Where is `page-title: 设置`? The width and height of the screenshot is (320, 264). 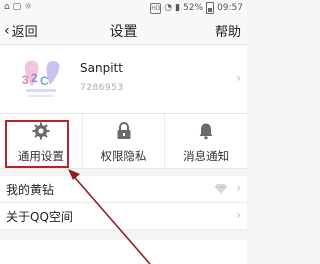
page-title: 设置 is located at coordinates (123, 32).